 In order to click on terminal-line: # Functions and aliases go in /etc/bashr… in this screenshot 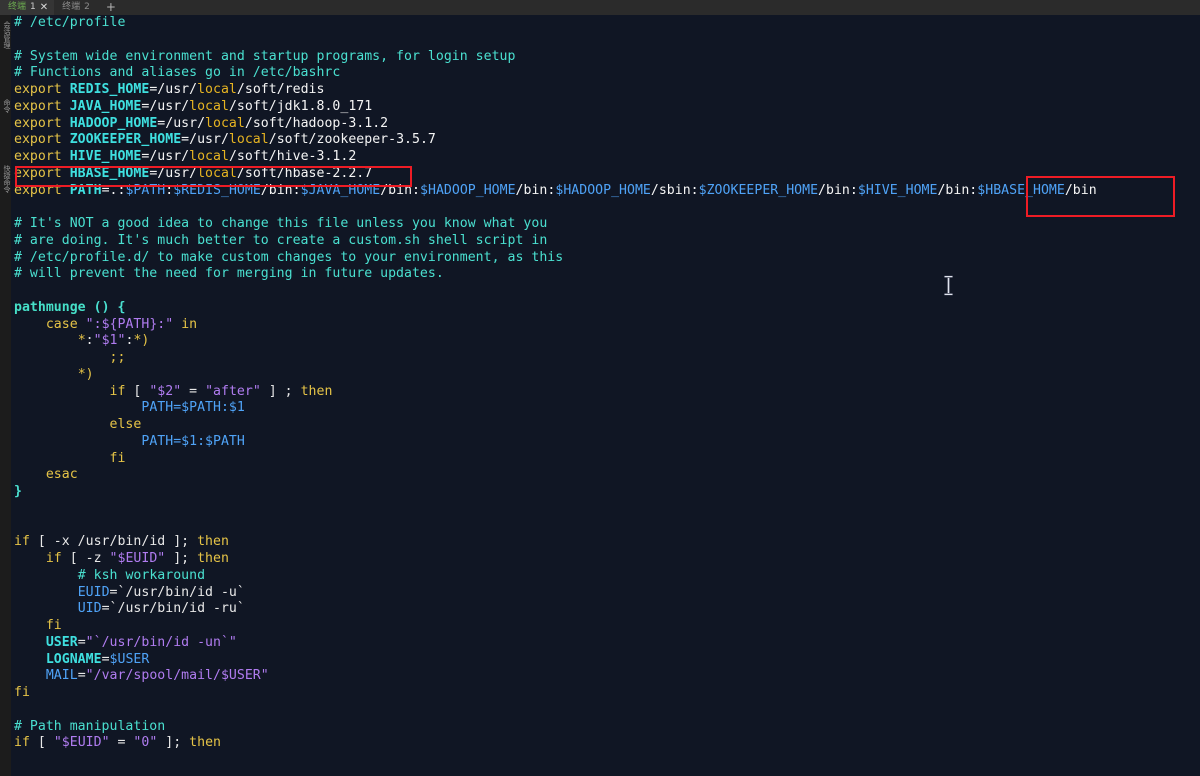, I will do `click(177, 73)`.